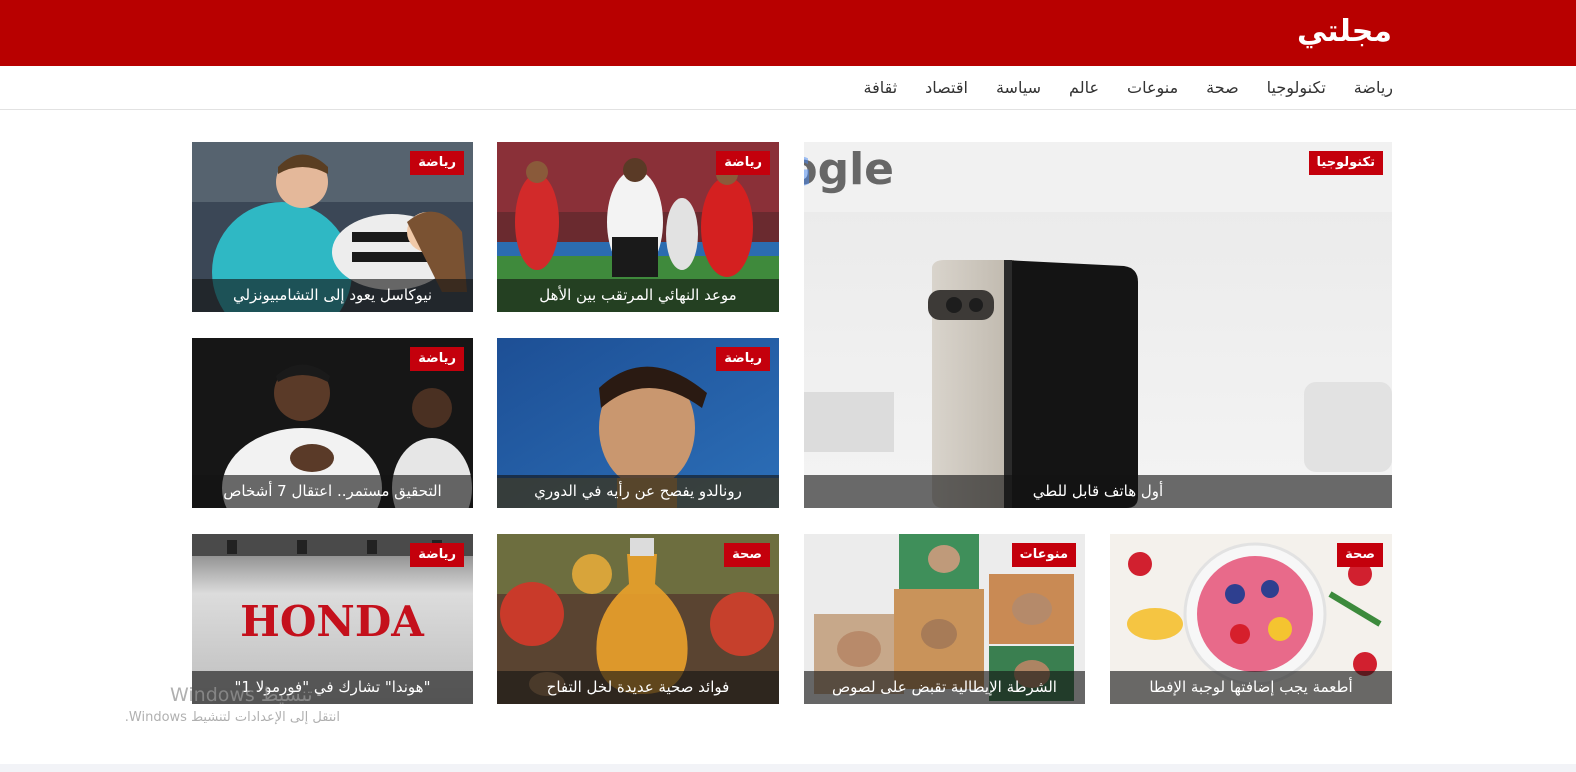 Image resolution: width=1576 pixels, height=772 pixels. I want to click on watermark-line-2: انتقل إلى الإعدادات لتنشيط Windows., so click(232, 717).